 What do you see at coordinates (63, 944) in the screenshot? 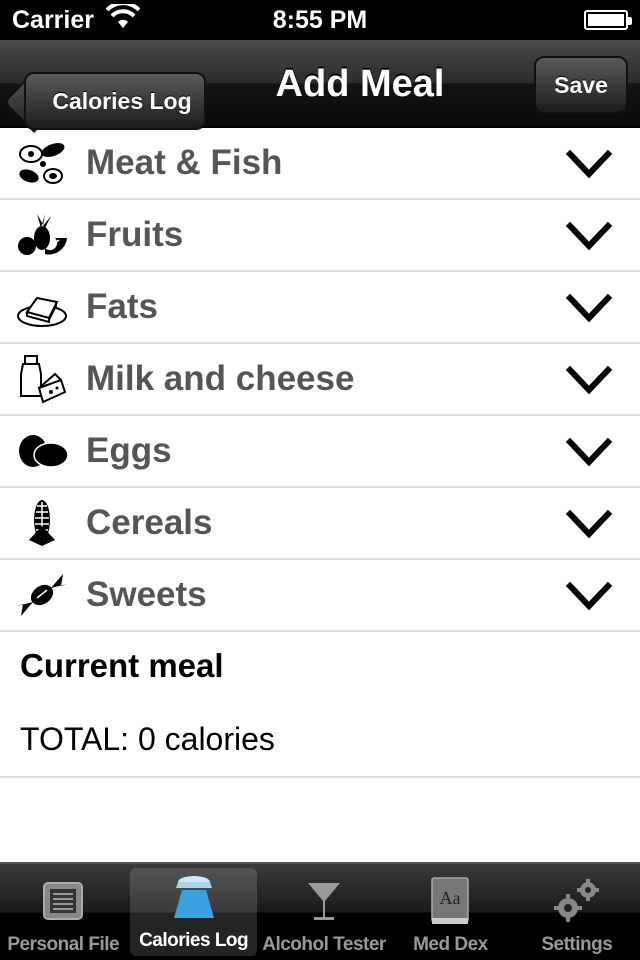
I see `tab-label: Personal File` at bounding box center [63, 944].